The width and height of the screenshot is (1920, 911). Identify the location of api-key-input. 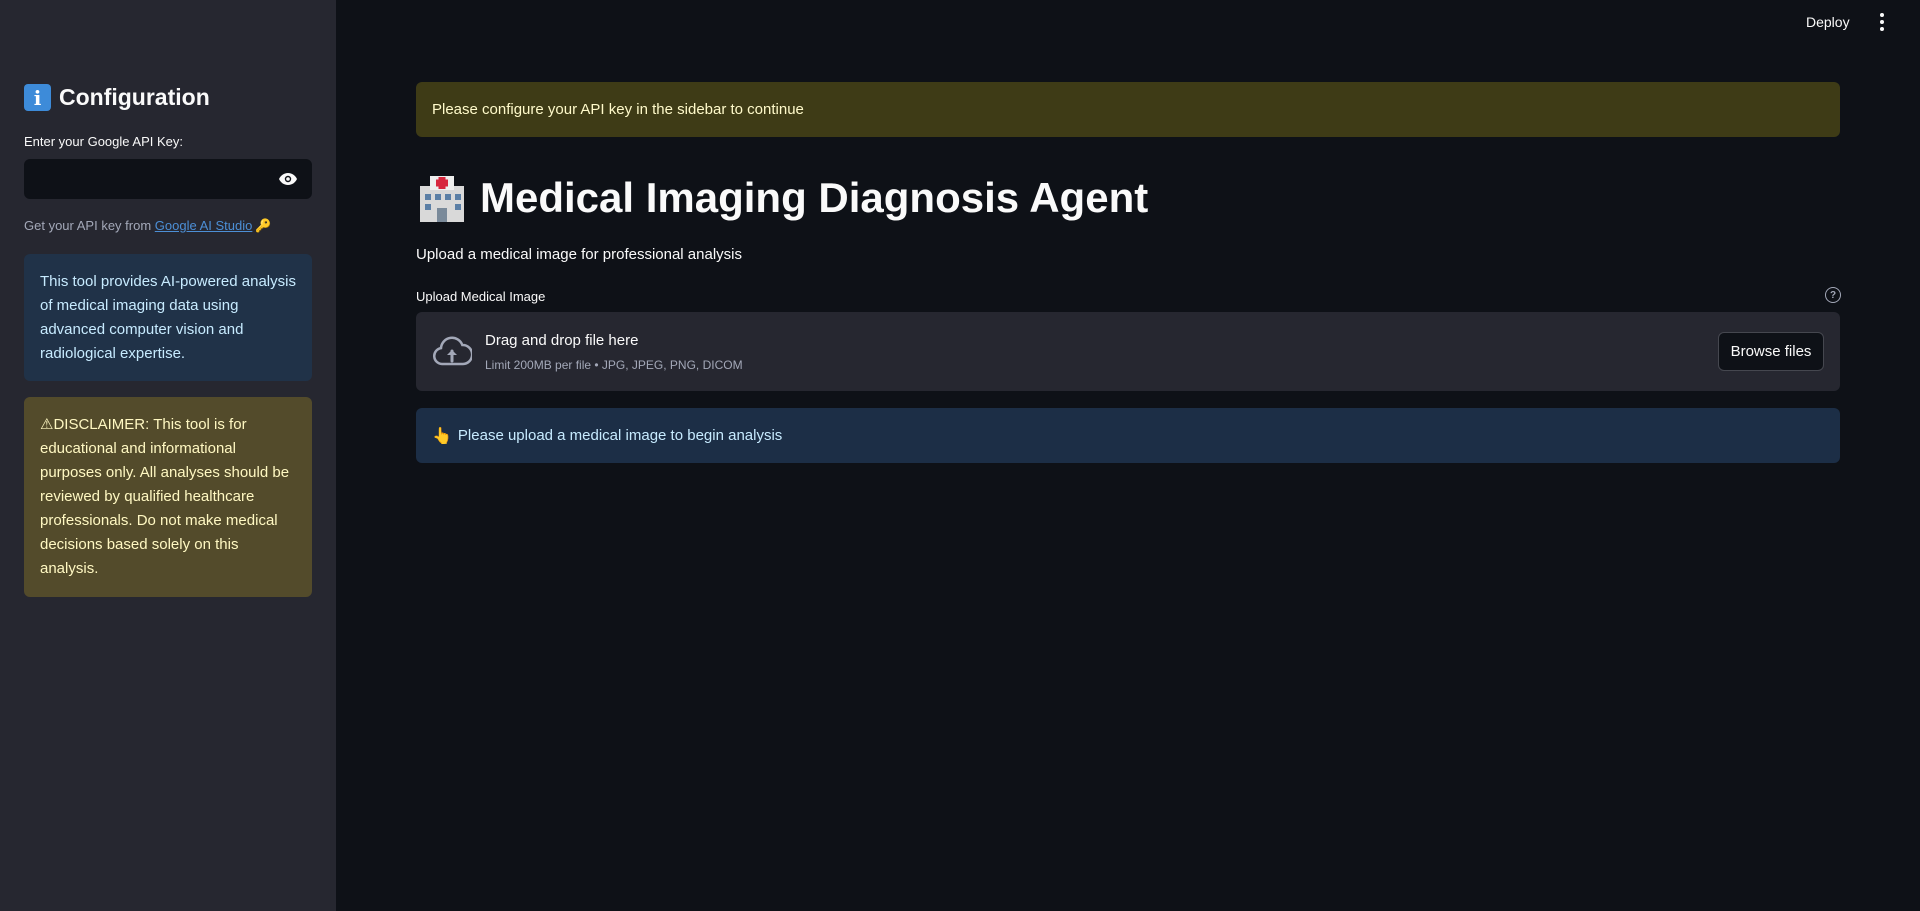
(145, 179).